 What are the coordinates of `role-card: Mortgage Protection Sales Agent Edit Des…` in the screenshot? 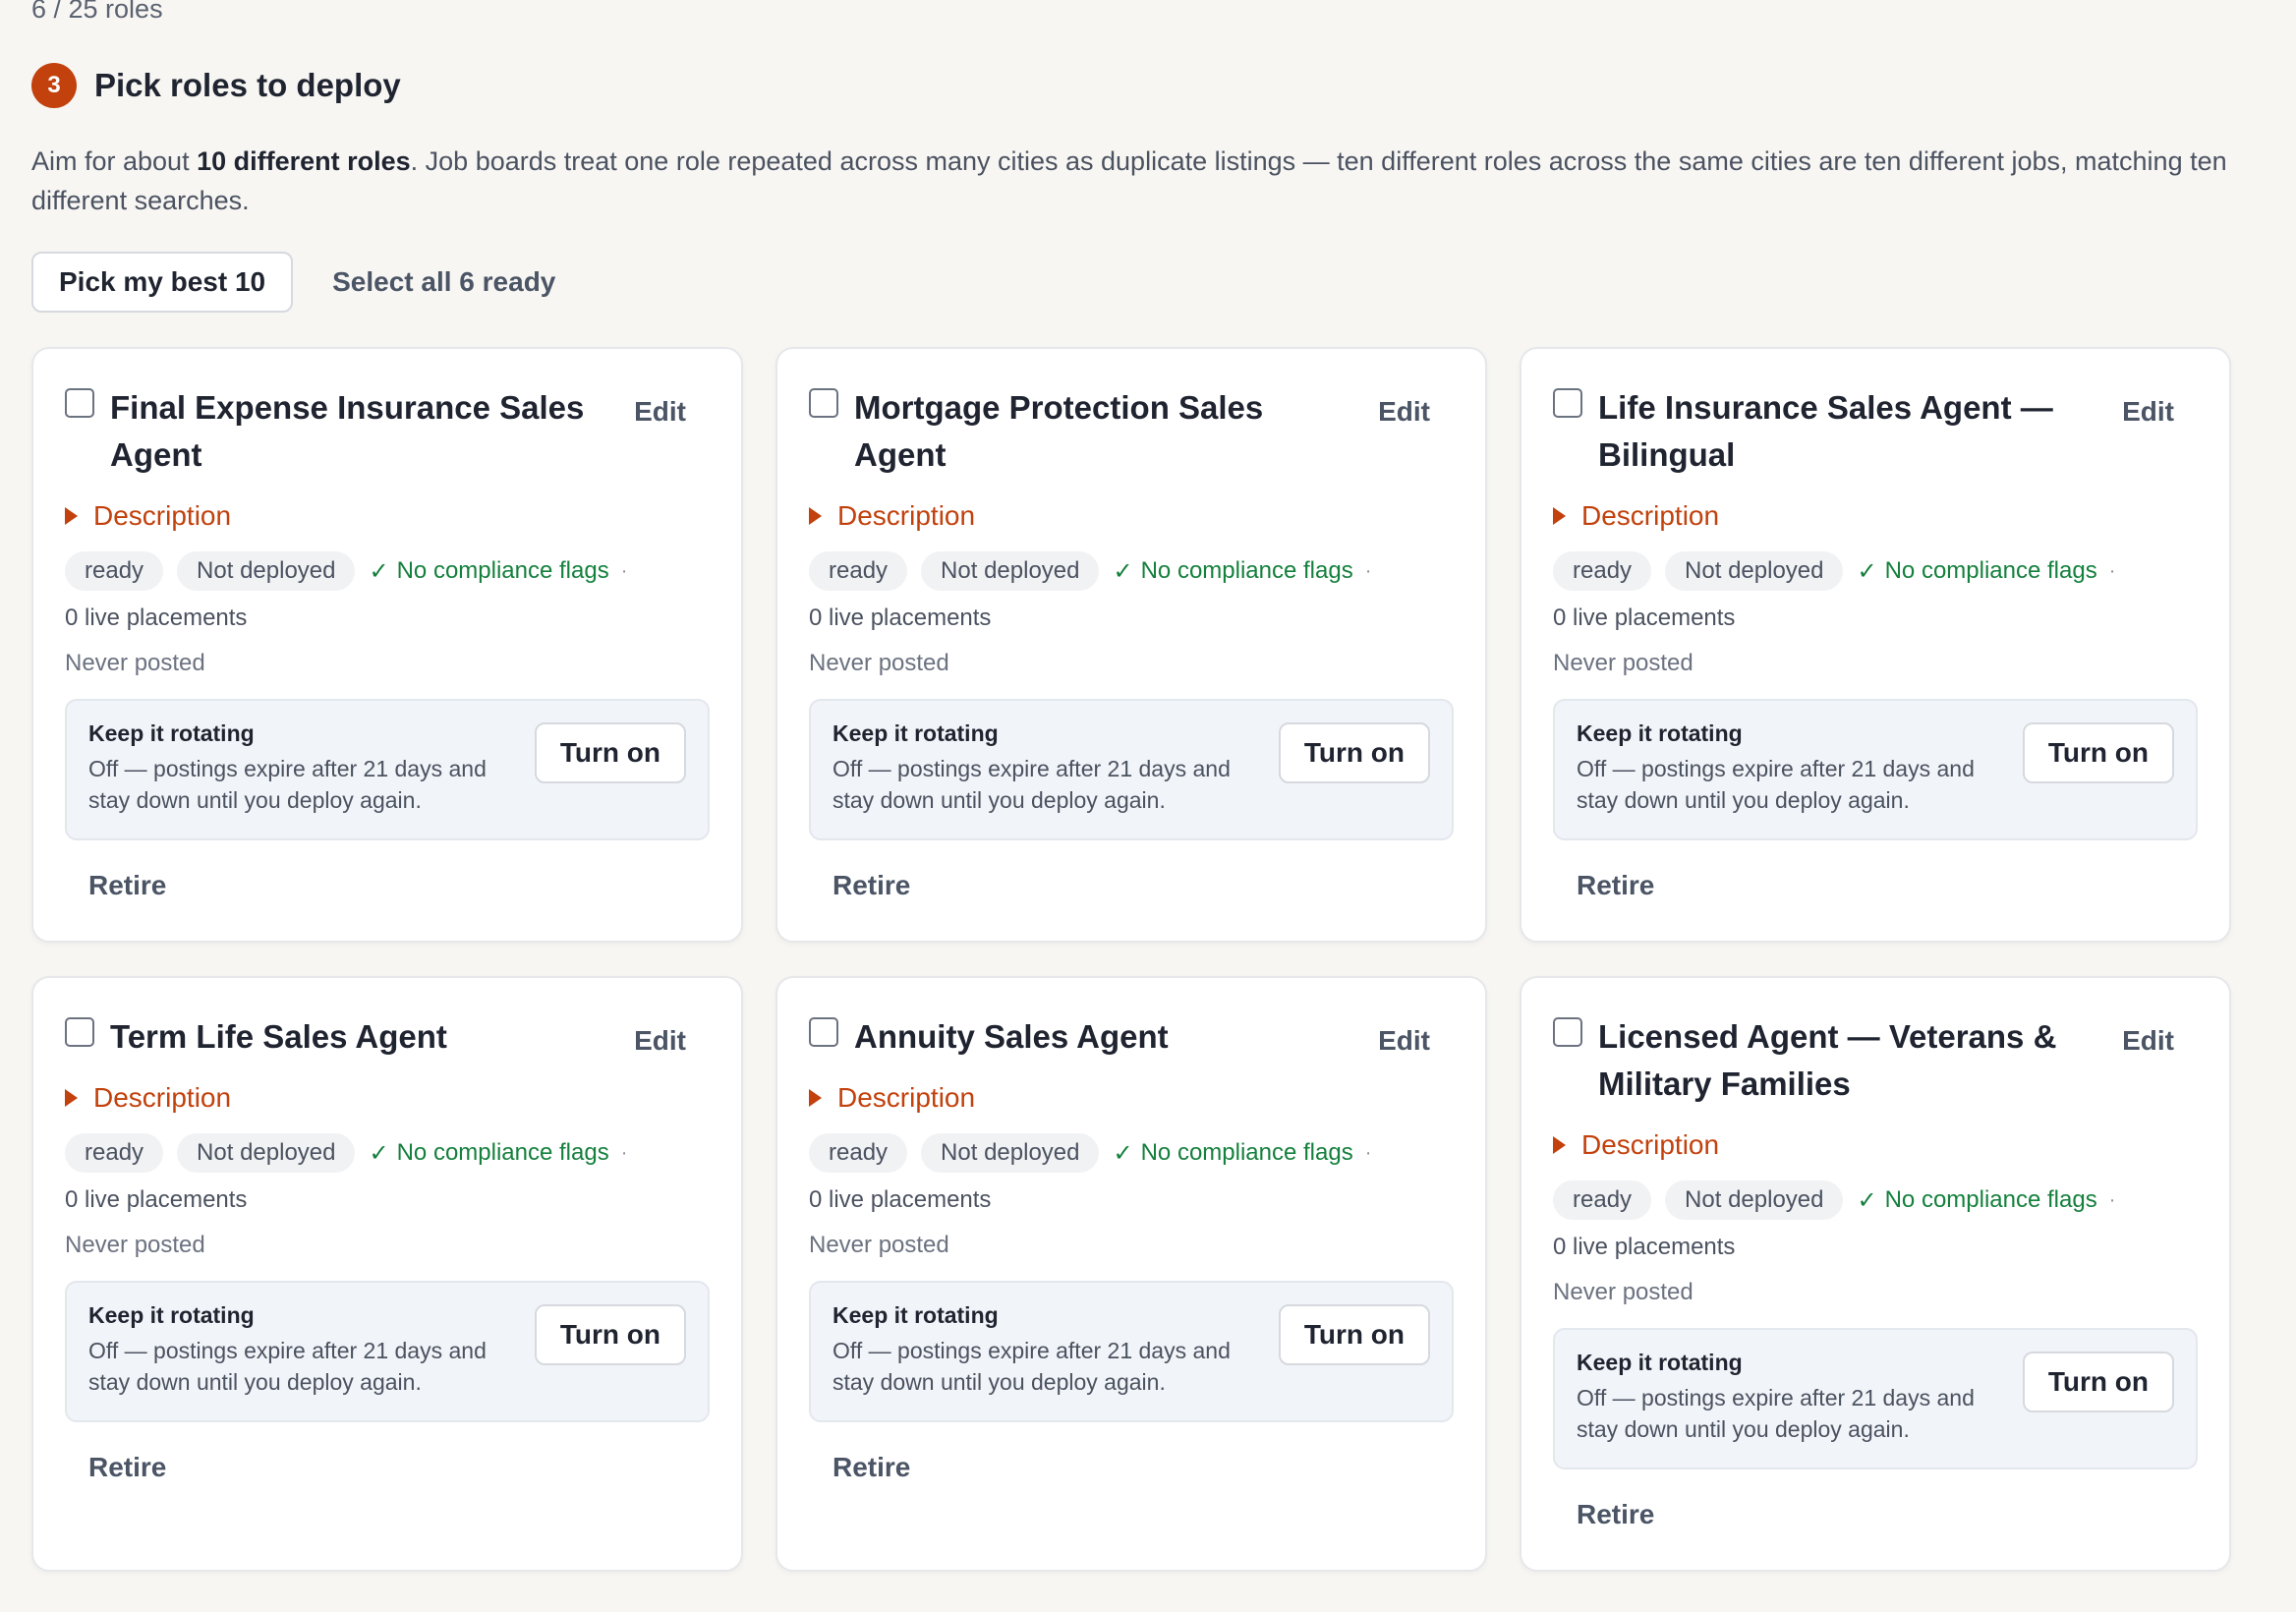 It's located at (1131, 645).